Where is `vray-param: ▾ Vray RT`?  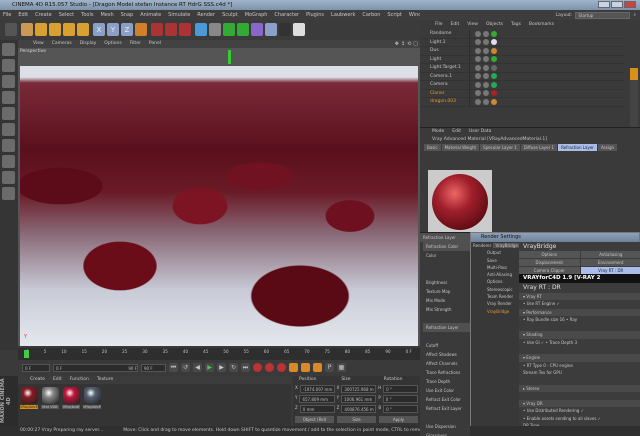 vray-param: ▾ Vray RT is located at coordinates (579, 297).